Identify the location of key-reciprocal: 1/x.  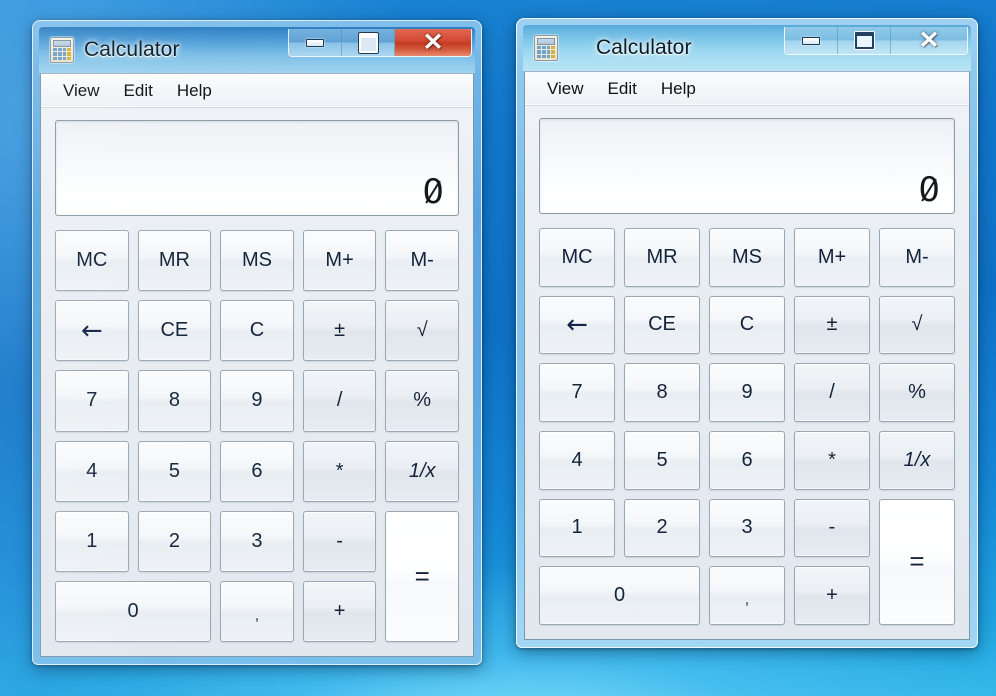
(422, 471).